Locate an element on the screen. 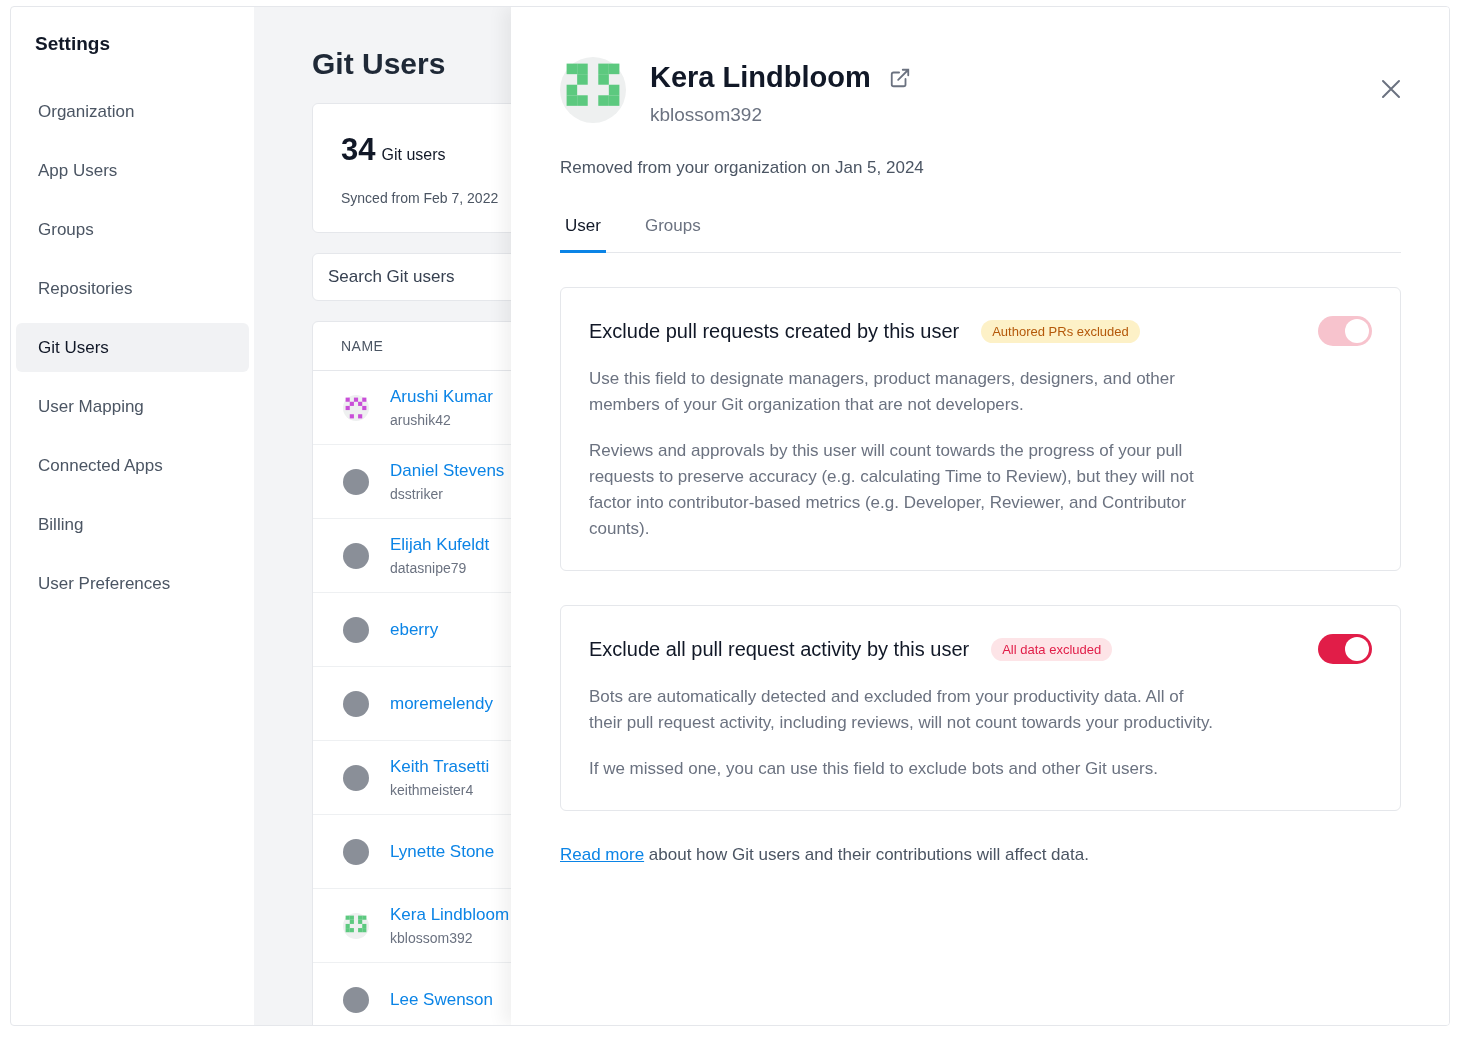 The height and width of the screenshot is (1043, 1461). sidebar-item: Groups is located at coordinates (132, 229).